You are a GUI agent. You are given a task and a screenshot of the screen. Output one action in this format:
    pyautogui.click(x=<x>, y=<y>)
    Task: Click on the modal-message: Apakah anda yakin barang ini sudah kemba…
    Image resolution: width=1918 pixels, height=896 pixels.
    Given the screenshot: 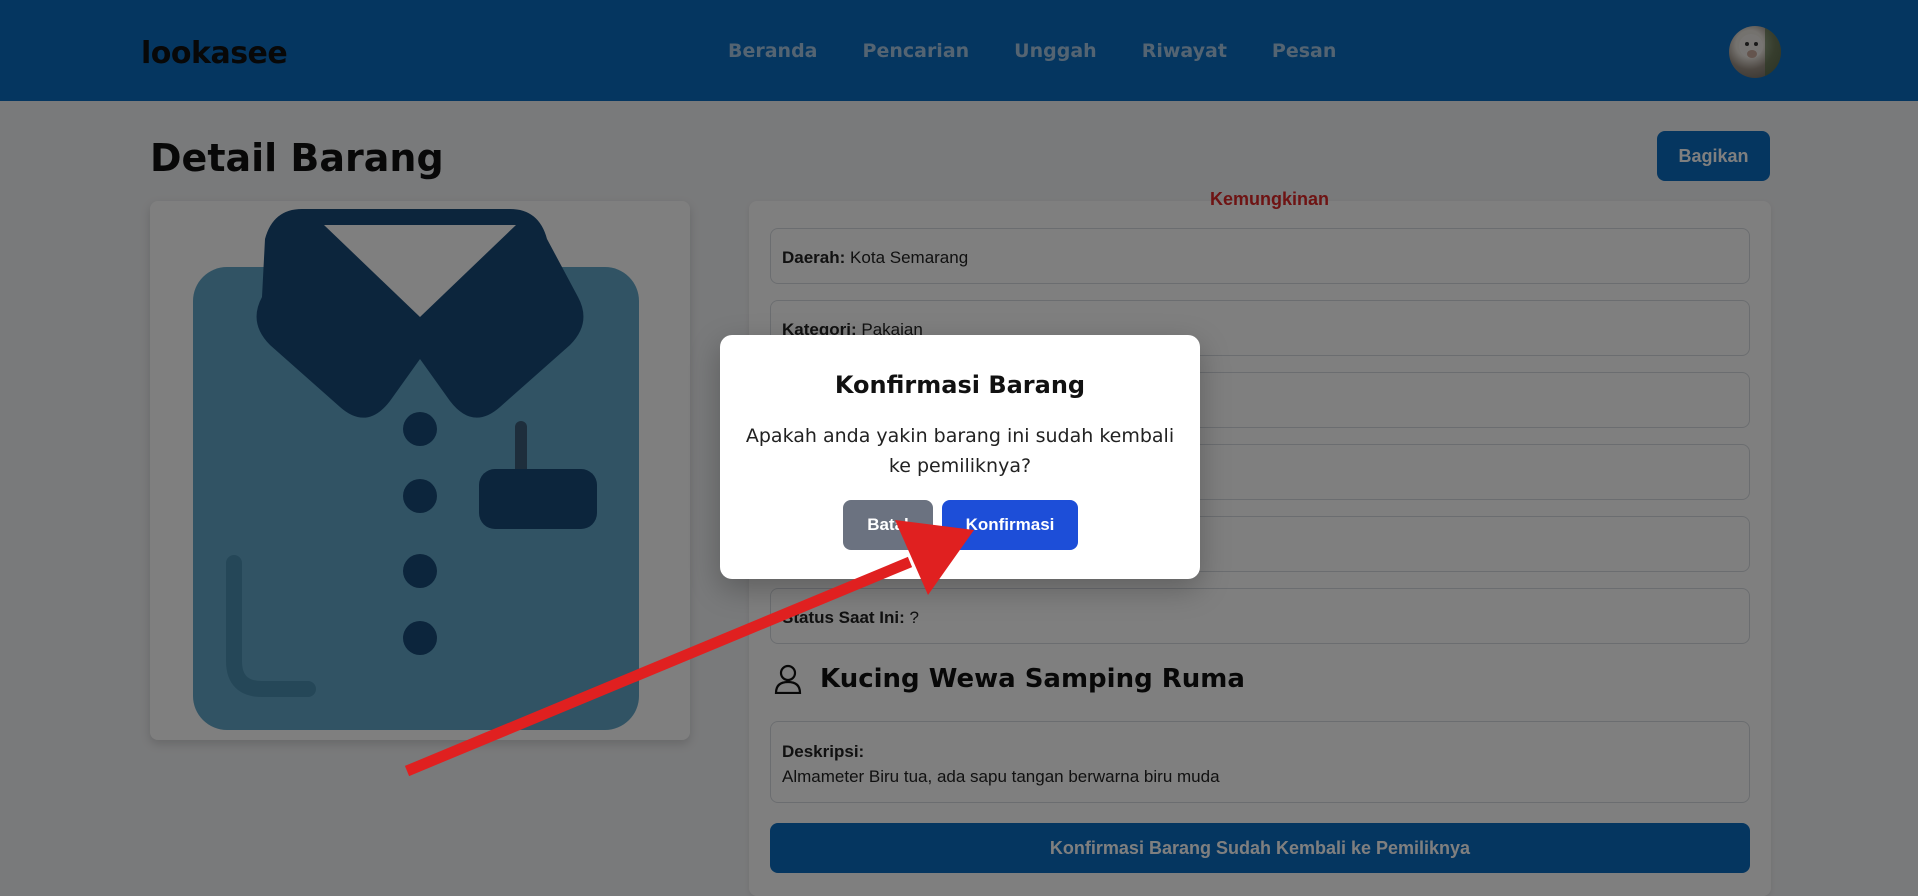 What is the action you would take?
    pyautogui.click(x=960, y=451)
    